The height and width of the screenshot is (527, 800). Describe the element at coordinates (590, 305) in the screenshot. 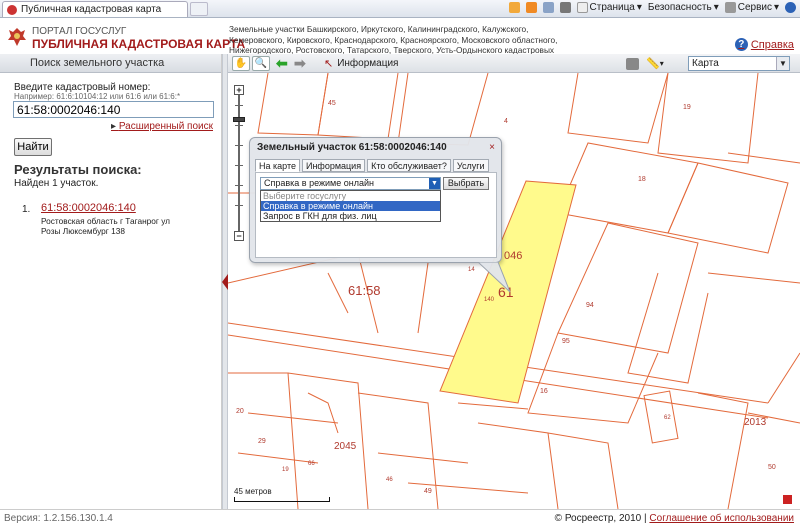

I see `parcel-label: 94` at that location.